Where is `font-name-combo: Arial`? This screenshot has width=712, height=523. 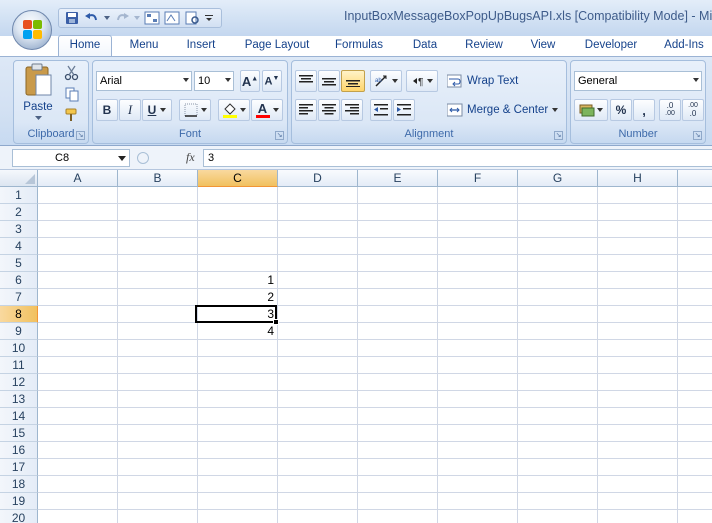
font-name-combo: Arial is located at coordinates (144, 81).